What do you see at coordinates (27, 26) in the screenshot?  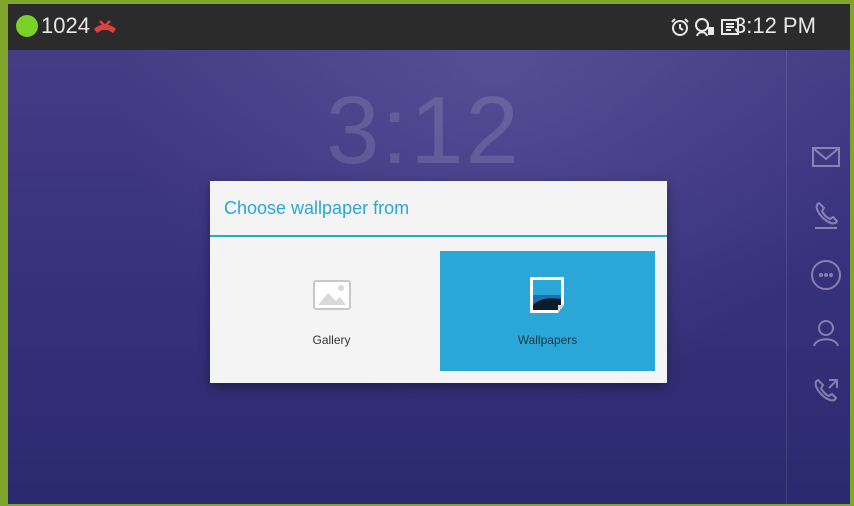 I see `presence-indicator` at bounding box center [27, 26].